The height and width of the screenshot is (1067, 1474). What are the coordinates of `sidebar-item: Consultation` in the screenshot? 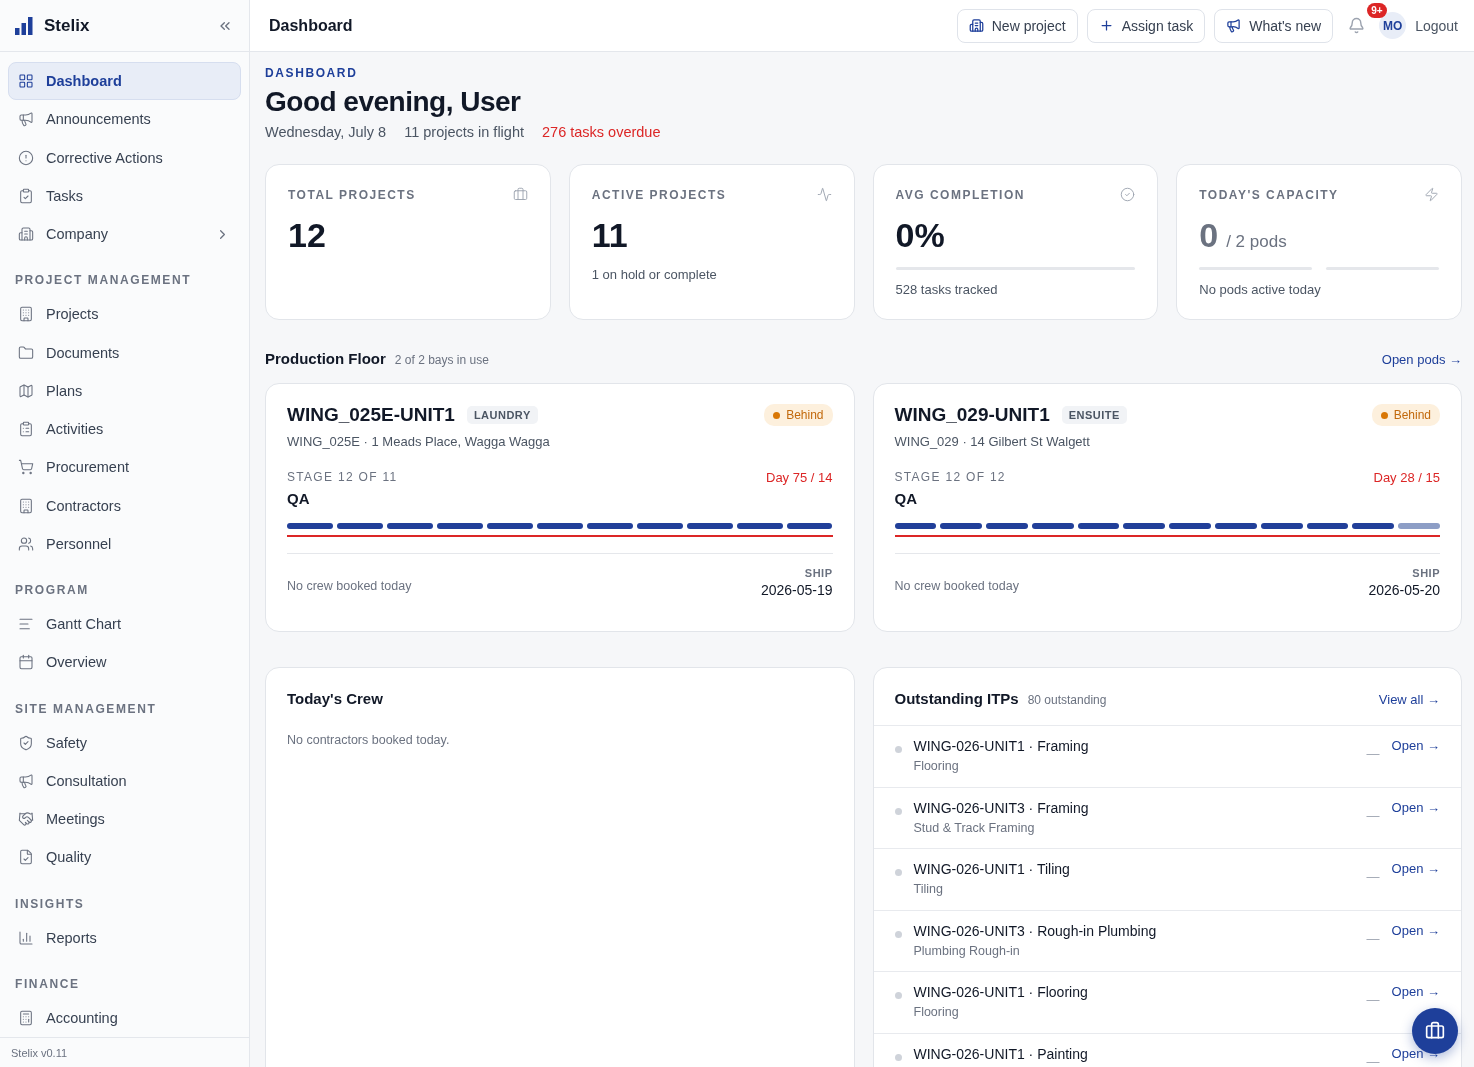 It's located at (124, 780).